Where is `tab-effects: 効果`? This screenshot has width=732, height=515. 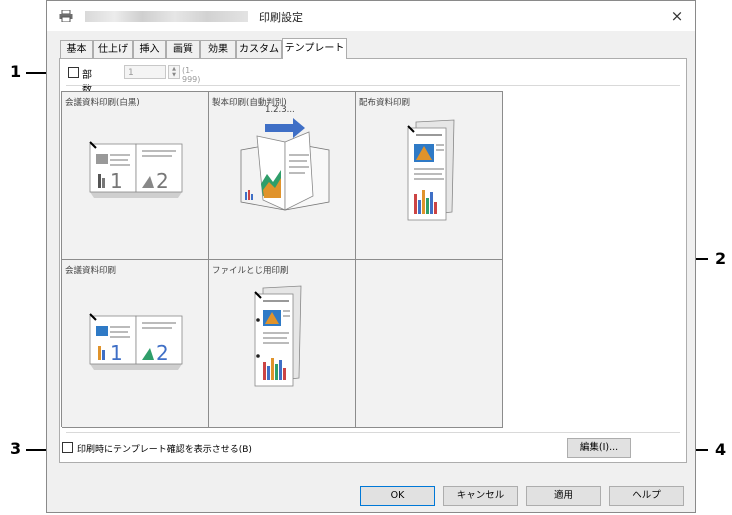
tab-effects: 効果 is located at coordinates (218, 49).